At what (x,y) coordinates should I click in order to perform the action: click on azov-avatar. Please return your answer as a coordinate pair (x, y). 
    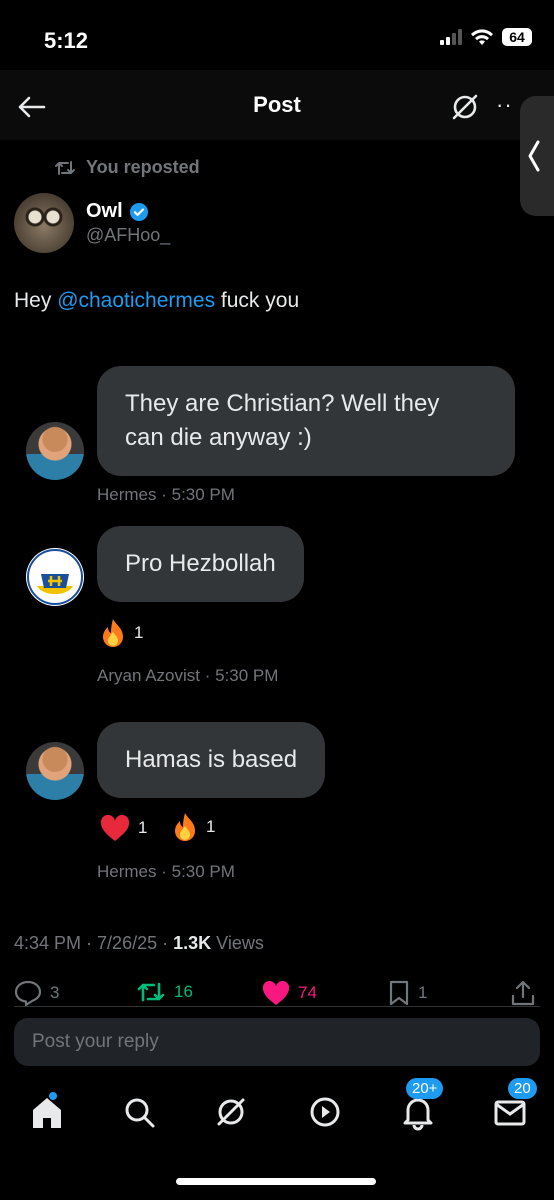
    Looking at the image, I should click on (55, 577).